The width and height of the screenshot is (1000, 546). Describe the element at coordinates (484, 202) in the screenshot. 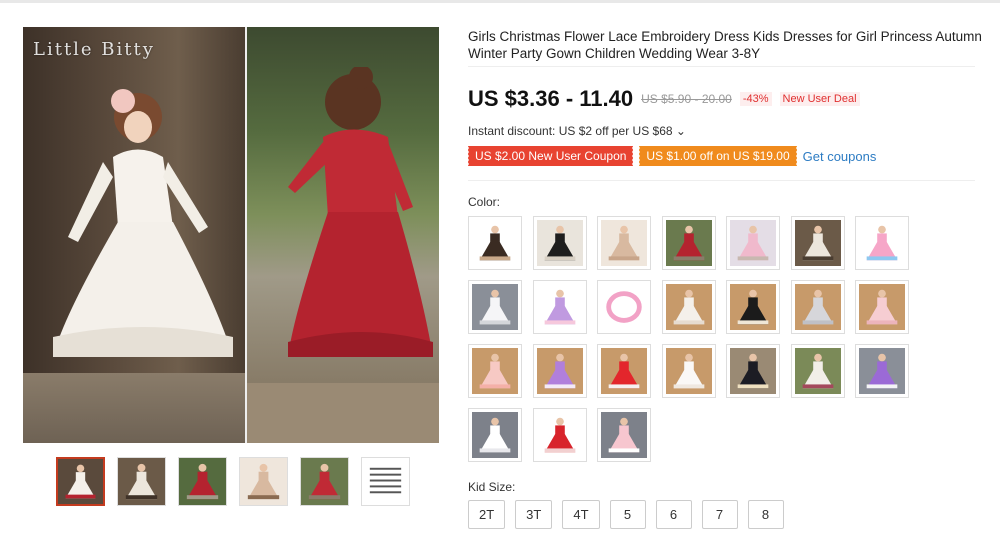

I see `color-label: Color:` at that location.